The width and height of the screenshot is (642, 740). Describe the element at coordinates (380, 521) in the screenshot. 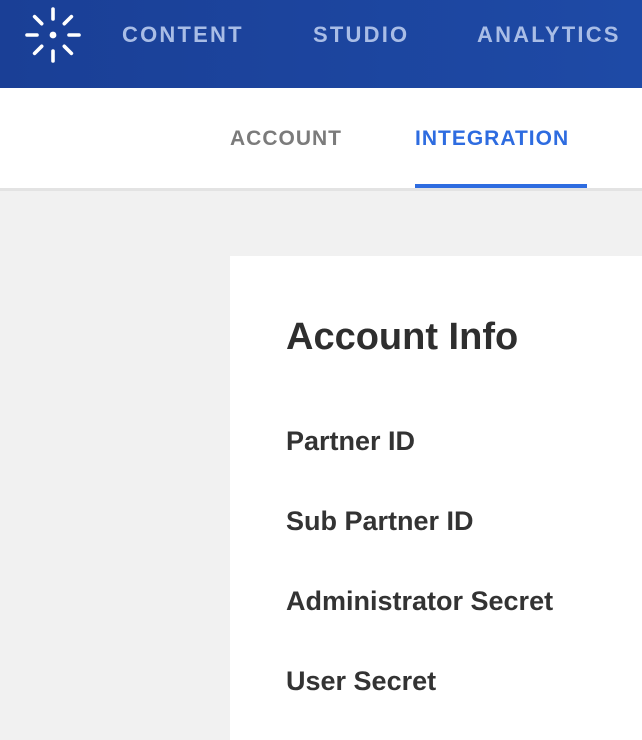

I see `field-label-sub-partner-id: Sub Partner ID` at that location.